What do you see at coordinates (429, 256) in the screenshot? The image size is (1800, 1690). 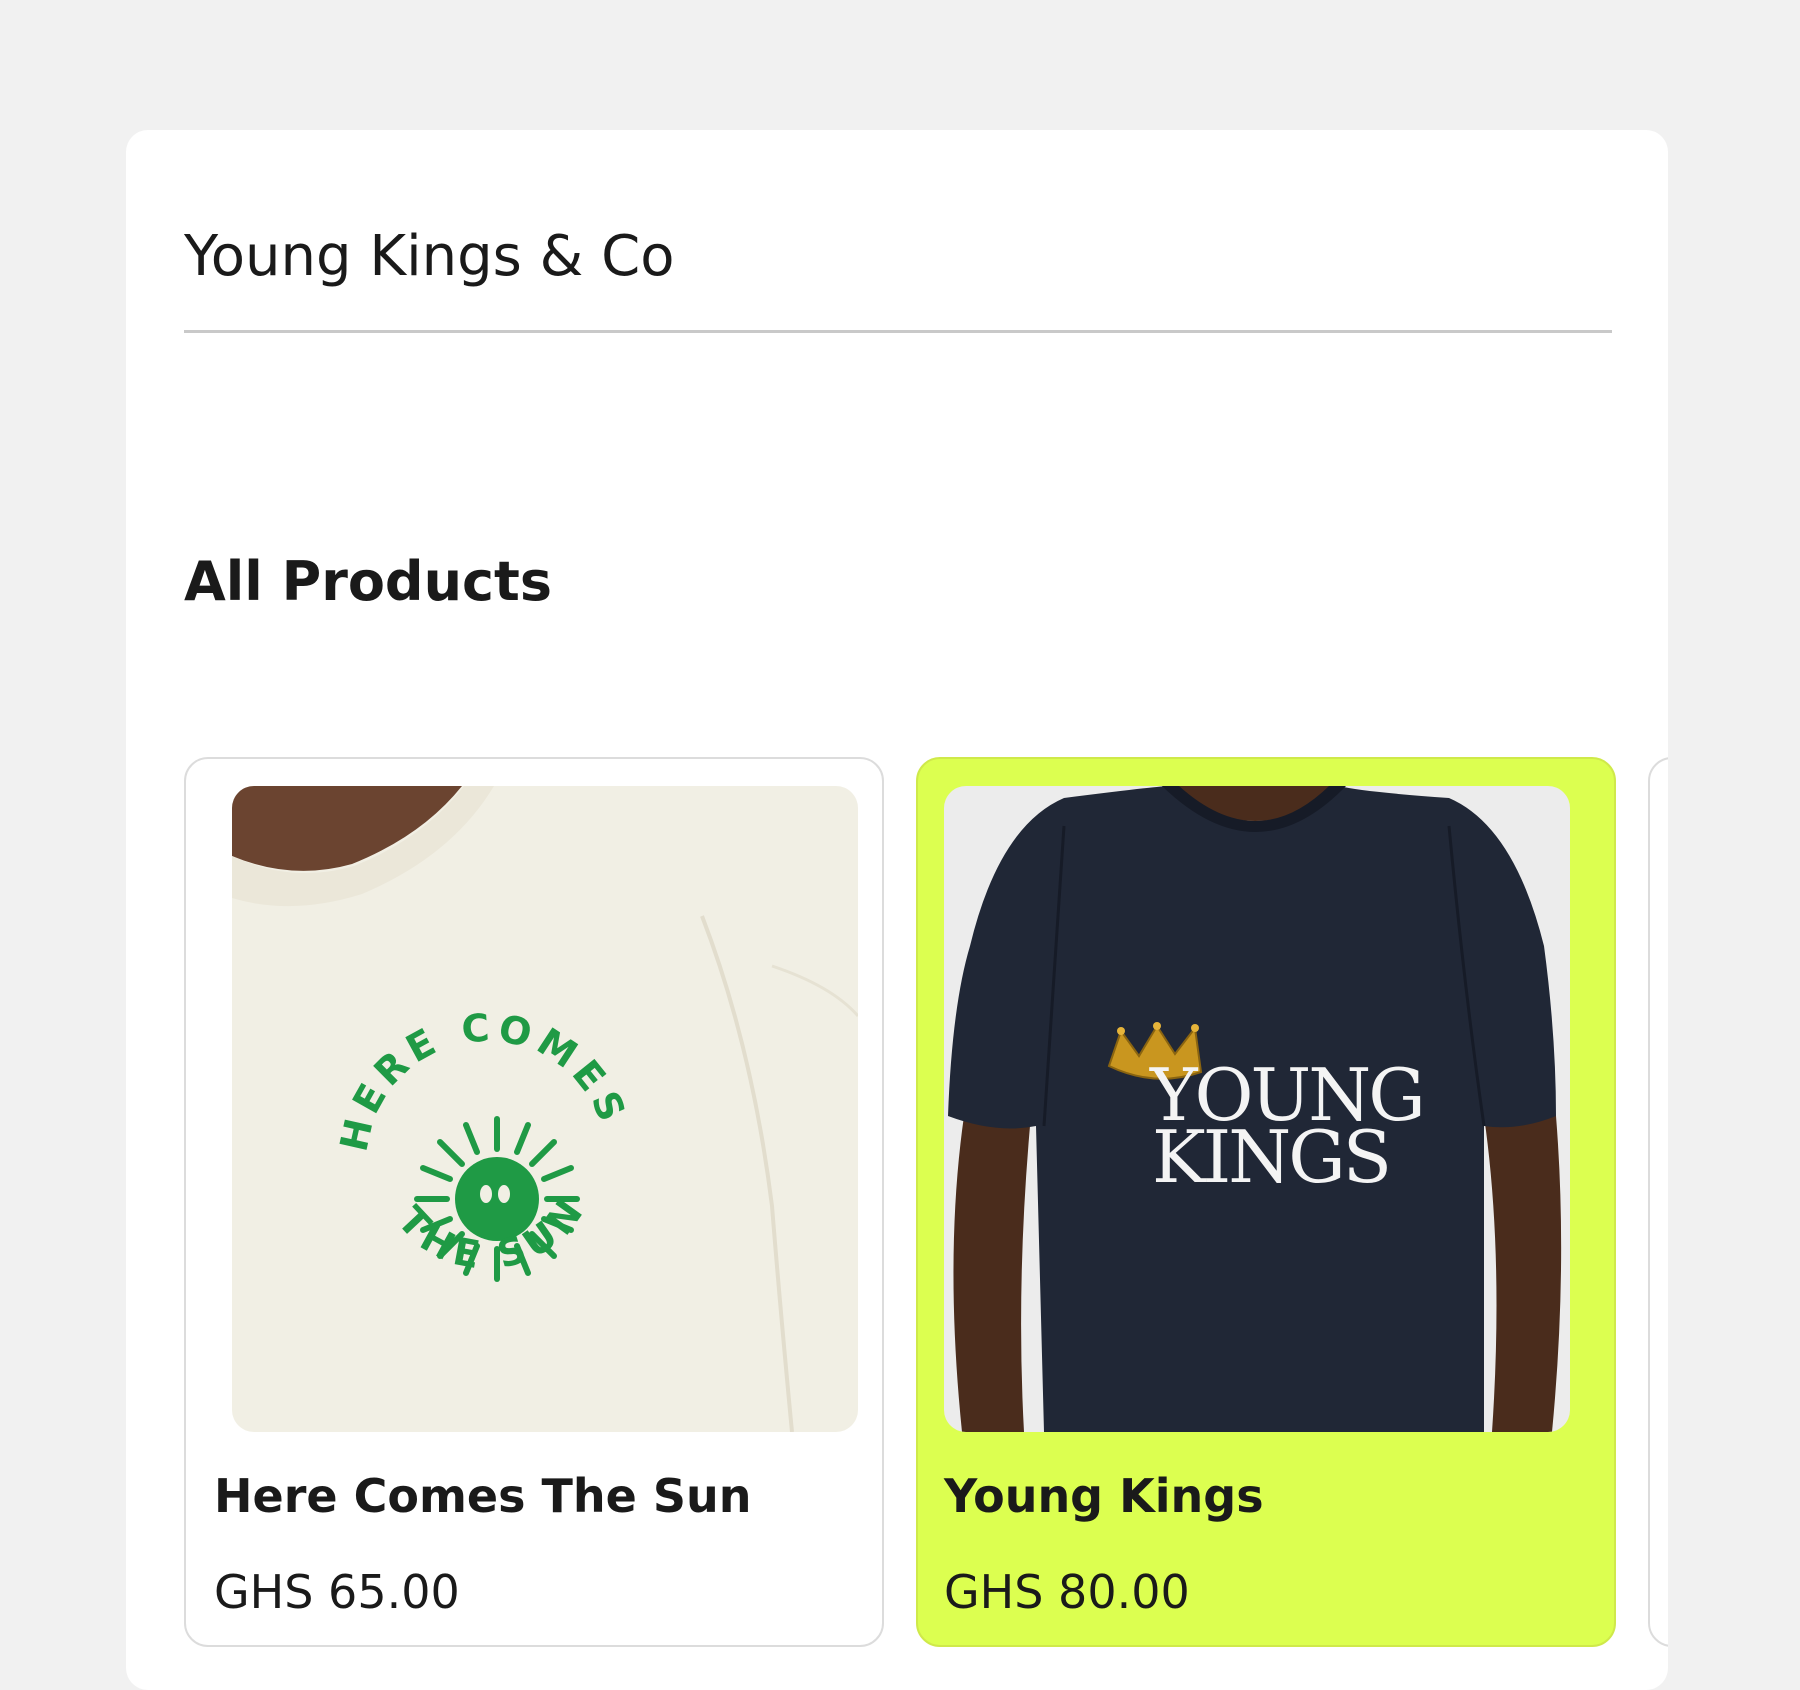 I see `store-name: Young Kings & Co` at bounding box center [429, 256].